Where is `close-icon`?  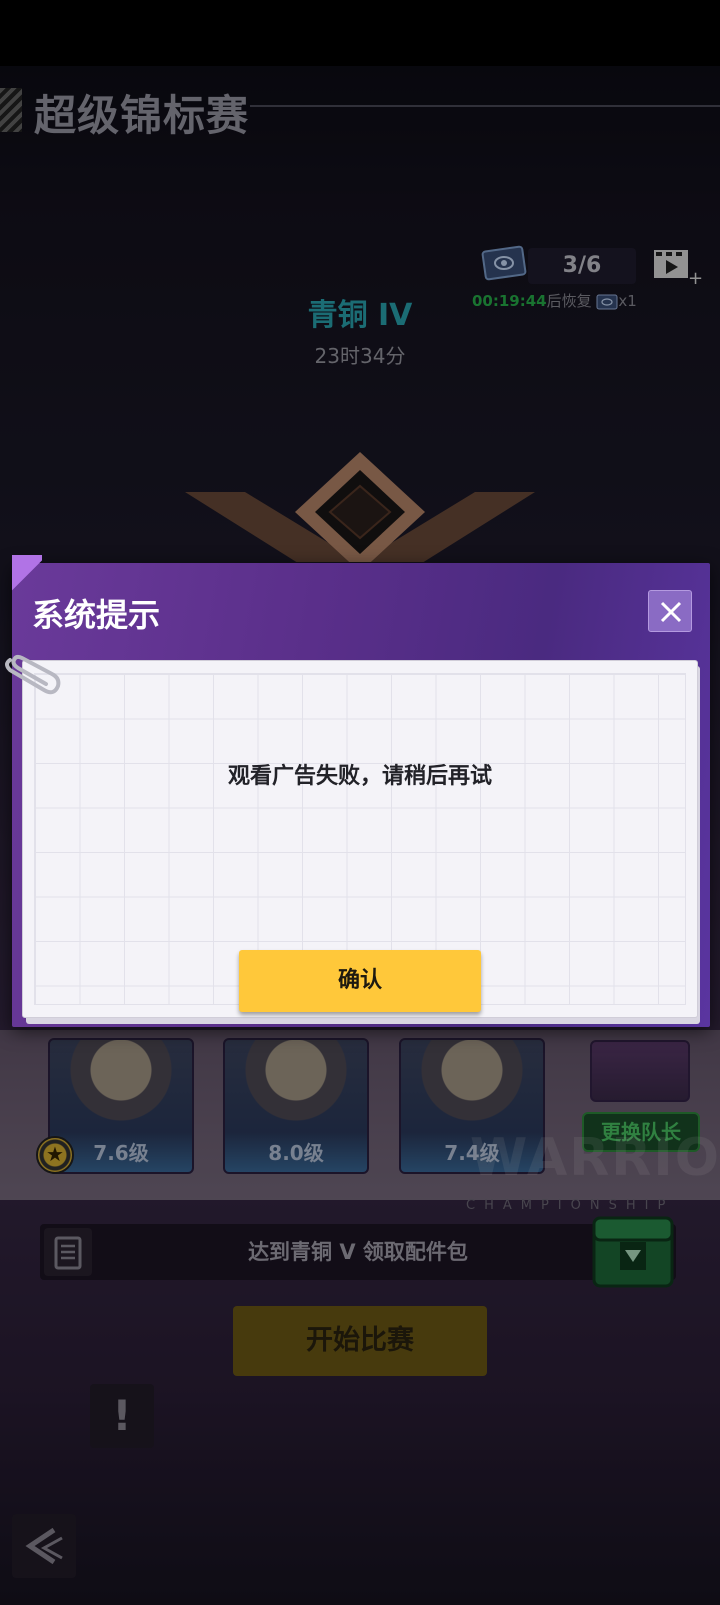
close-icon is located at coordinates (671, 612).